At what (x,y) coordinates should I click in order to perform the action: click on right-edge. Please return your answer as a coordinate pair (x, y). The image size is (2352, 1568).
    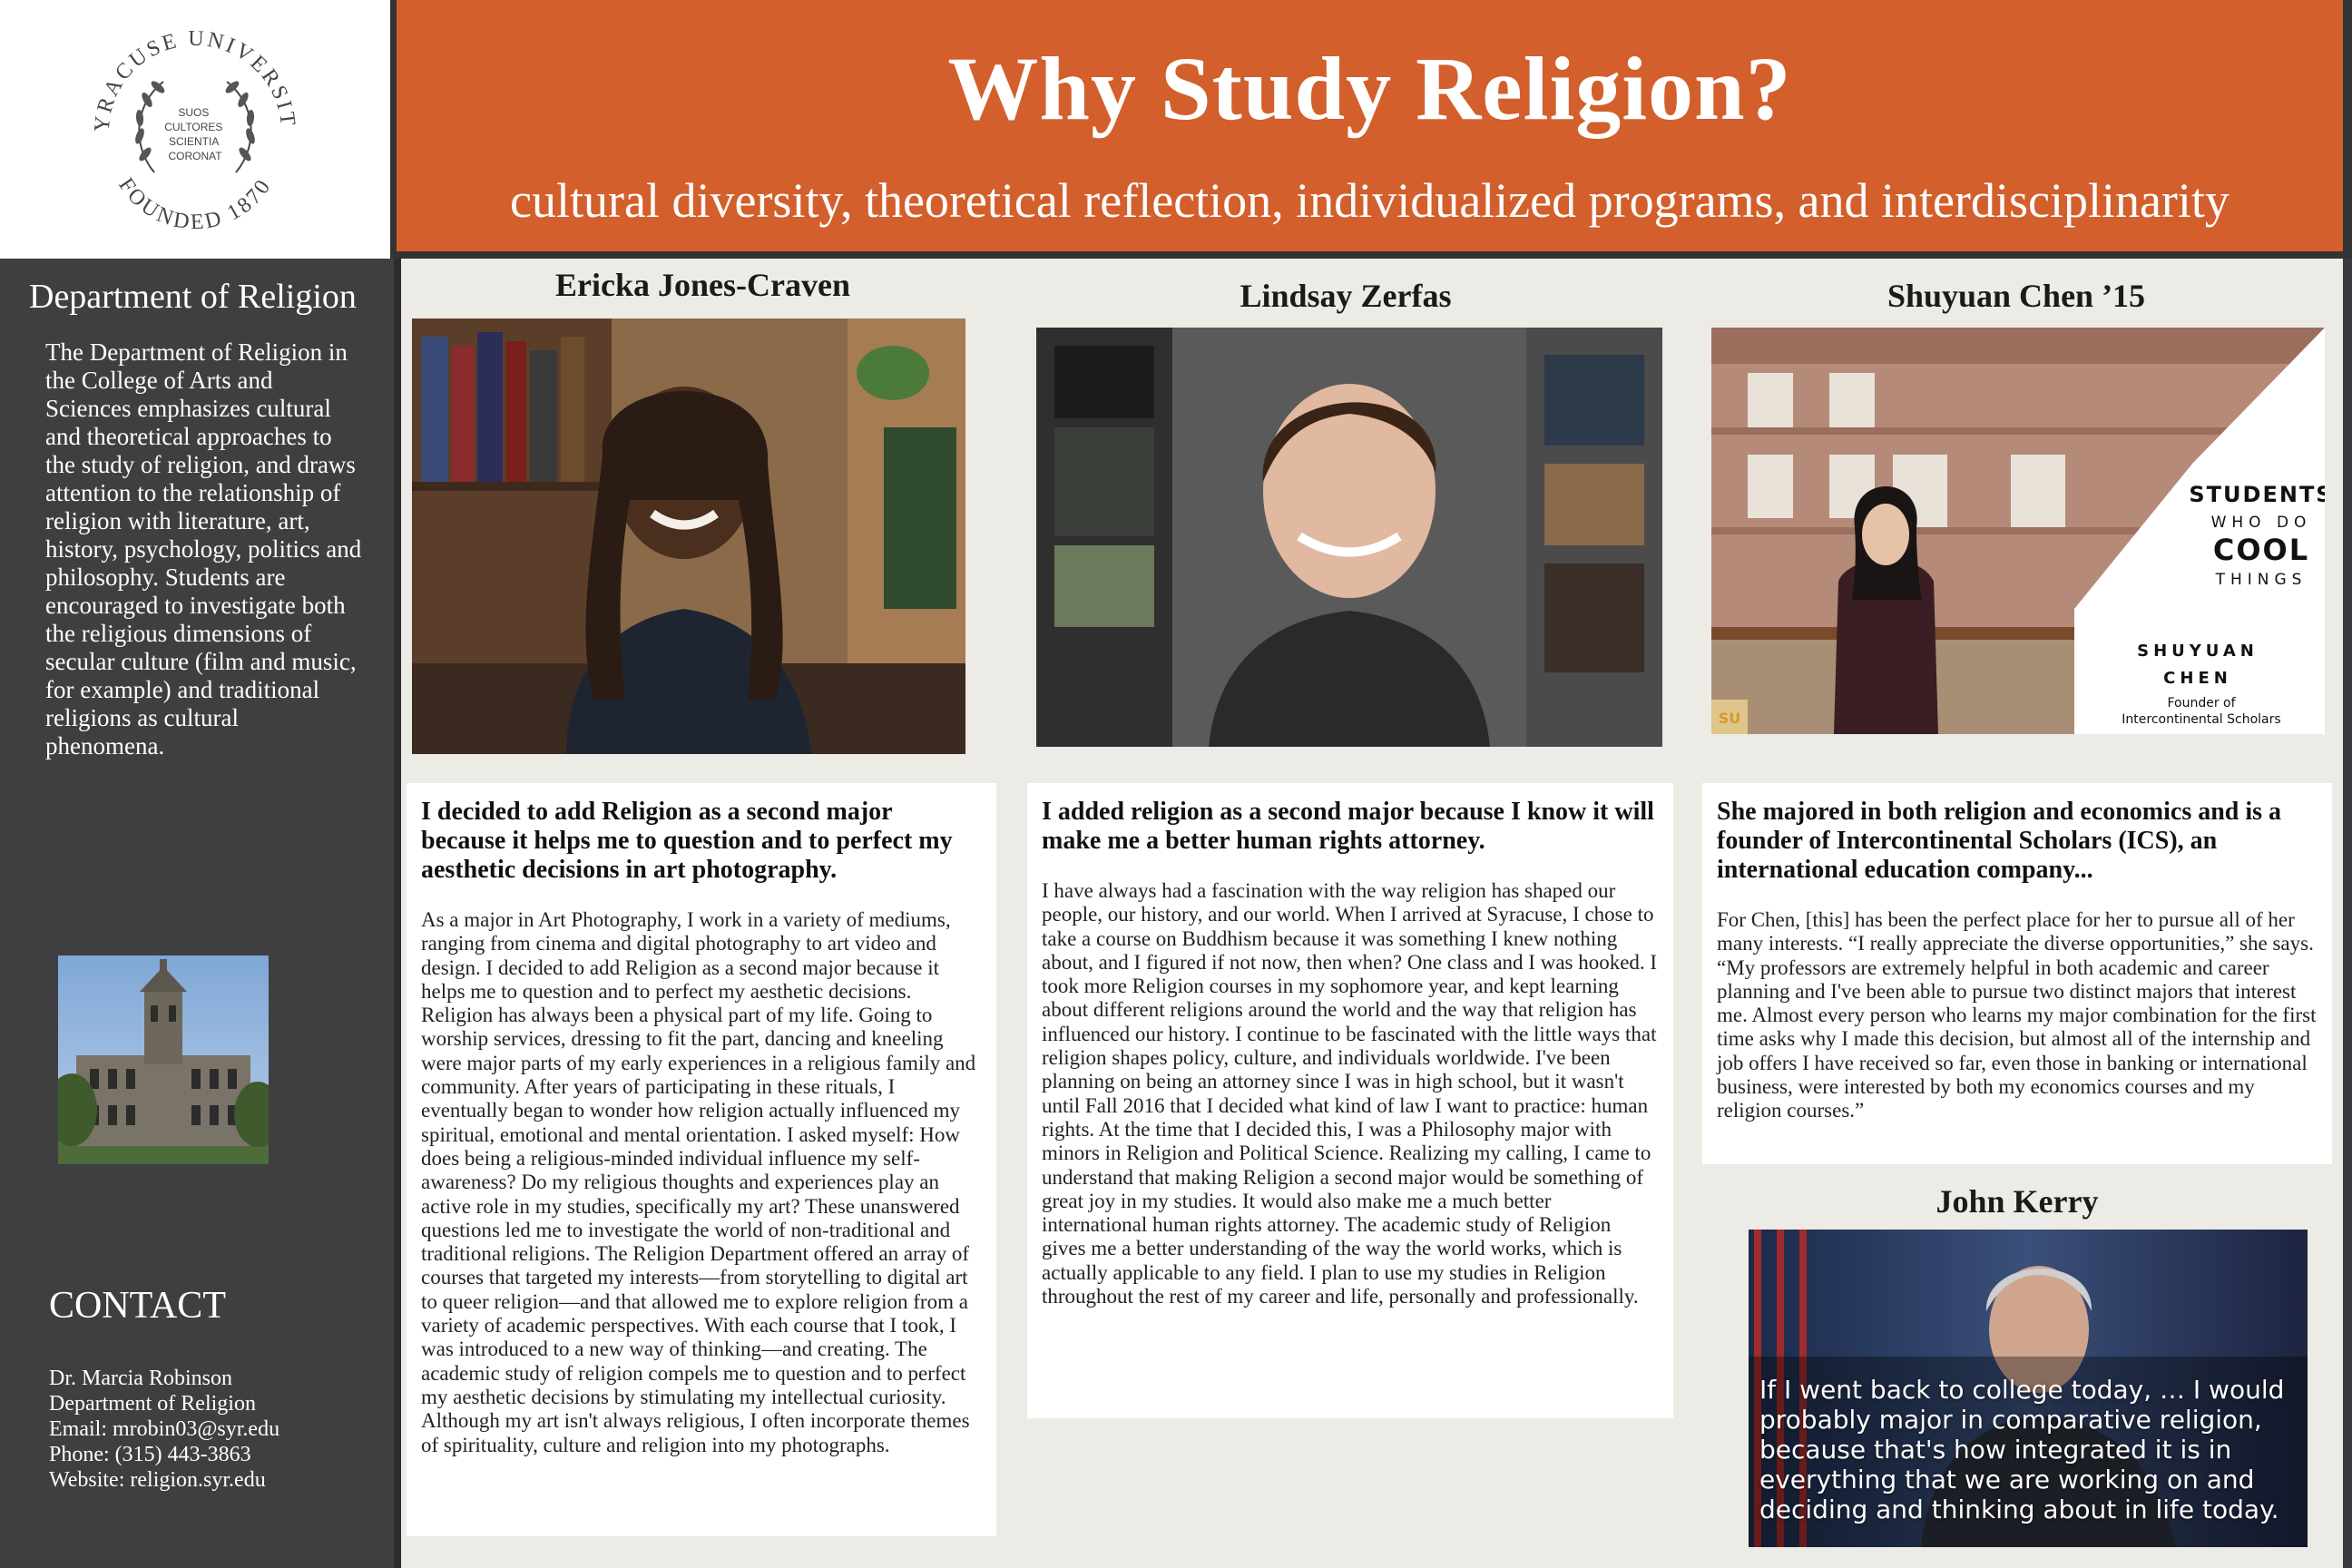
    Looking at the image, I should click on (2347, 913).